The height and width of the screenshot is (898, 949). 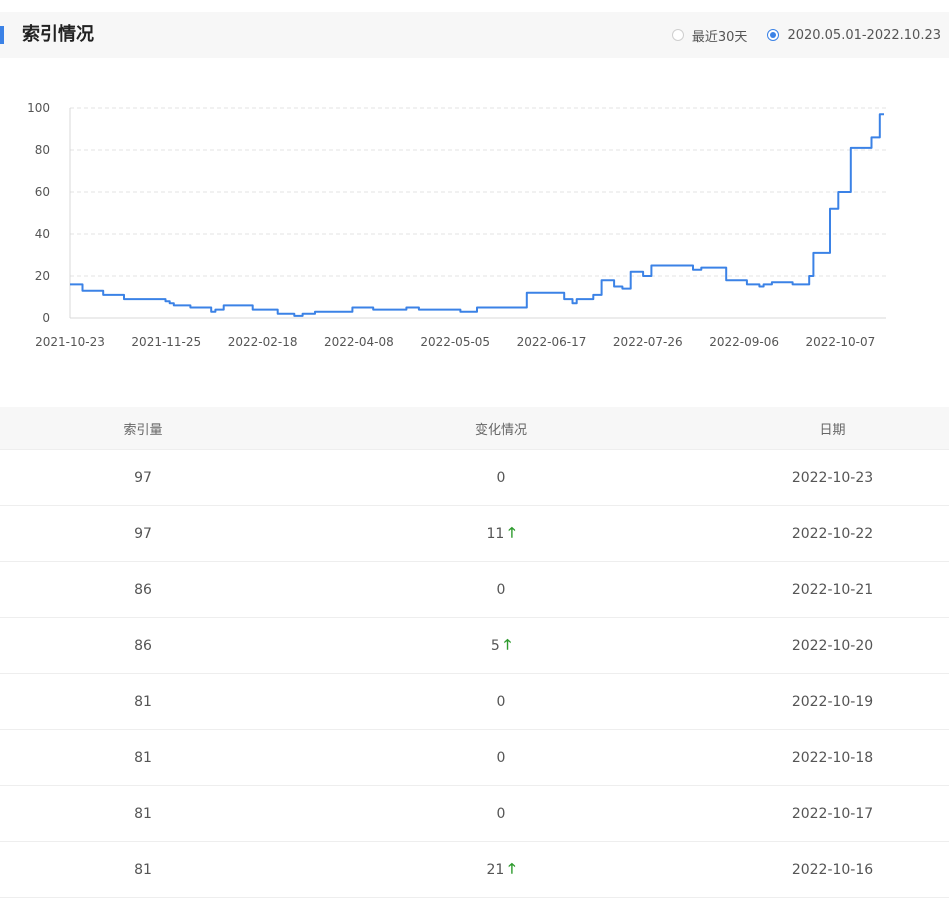 What do you see at coordinates (864, 35) in the screenshot?
I see `range-option-label: 2020.05.01-2022.10.23` at bounding box center [864, 35].